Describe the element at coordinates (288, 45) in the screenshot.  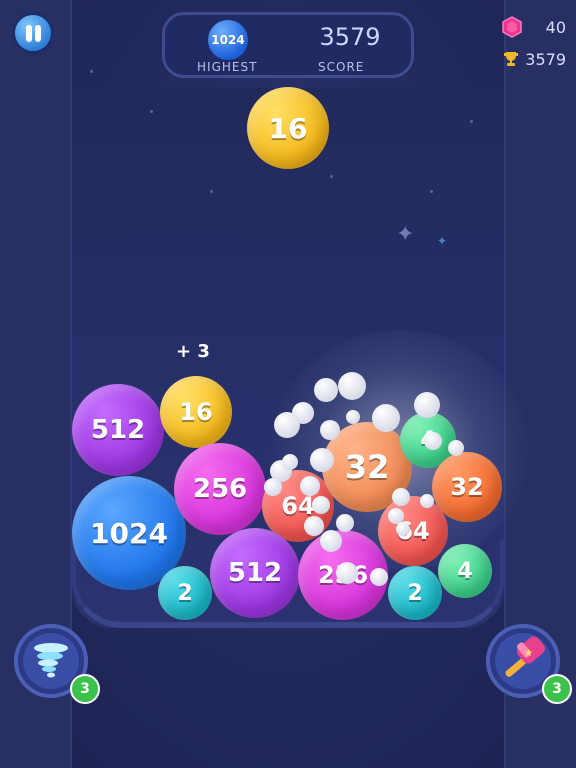
I see `score-panel: 1024 HIGHEST 3579 SCORE` at that location.